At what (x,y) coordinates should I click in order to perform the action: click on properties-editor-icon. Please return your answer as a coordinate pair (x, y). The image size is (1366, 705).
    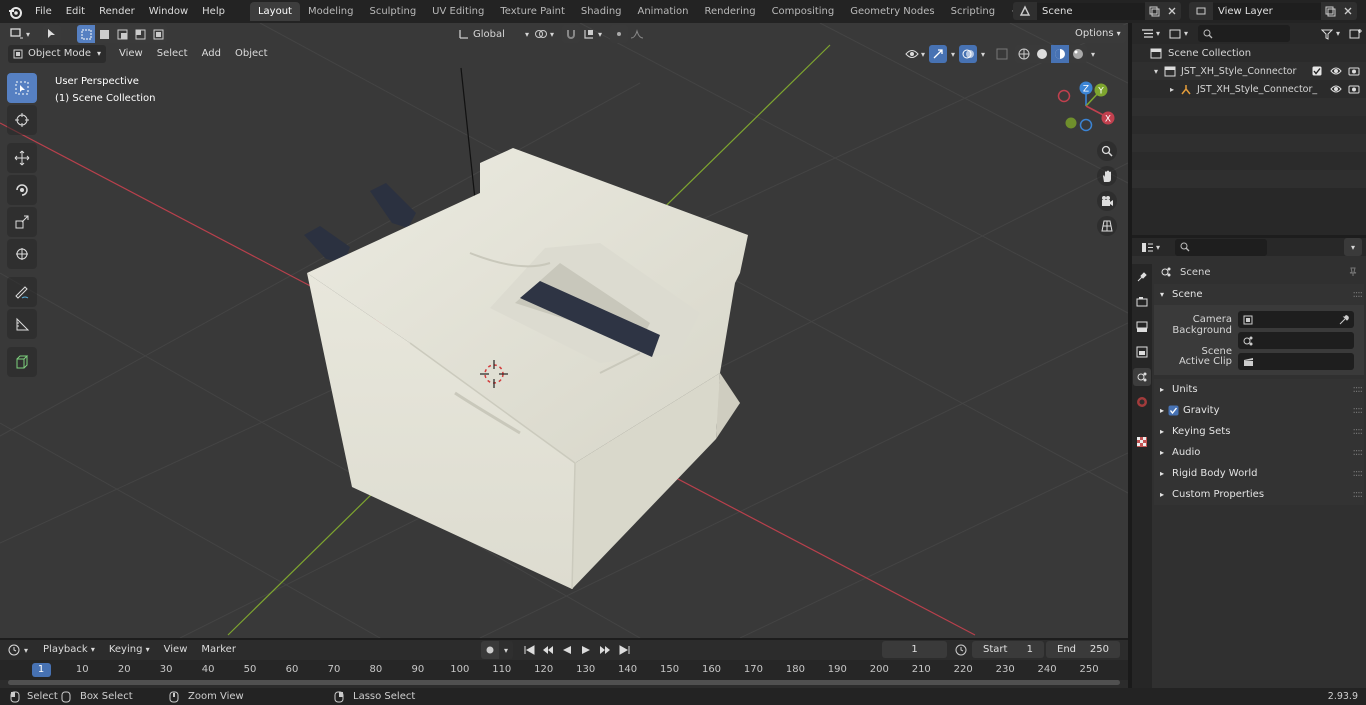
    Looking at the image, I should click on (1147, 247).